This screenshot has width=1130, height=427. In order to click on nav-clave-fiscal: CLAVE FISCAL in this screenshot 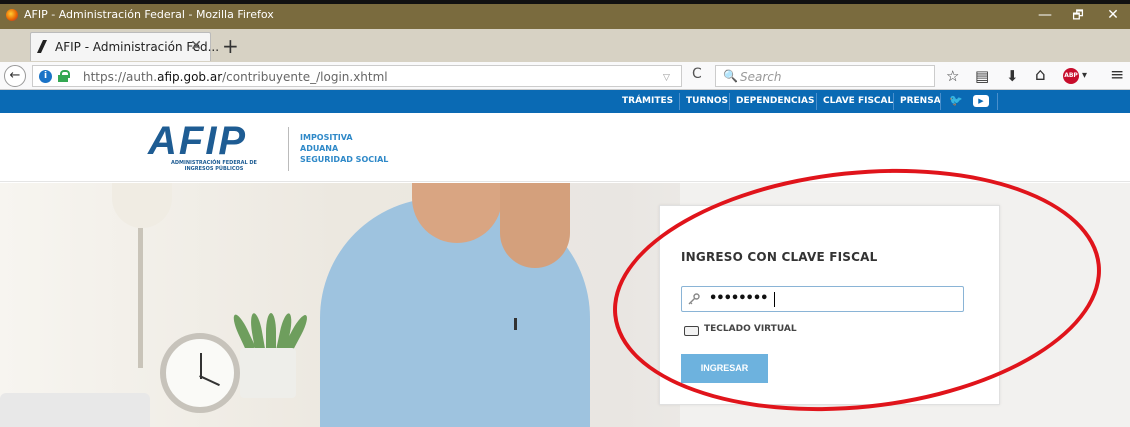, I will do `click(858, 101)`.